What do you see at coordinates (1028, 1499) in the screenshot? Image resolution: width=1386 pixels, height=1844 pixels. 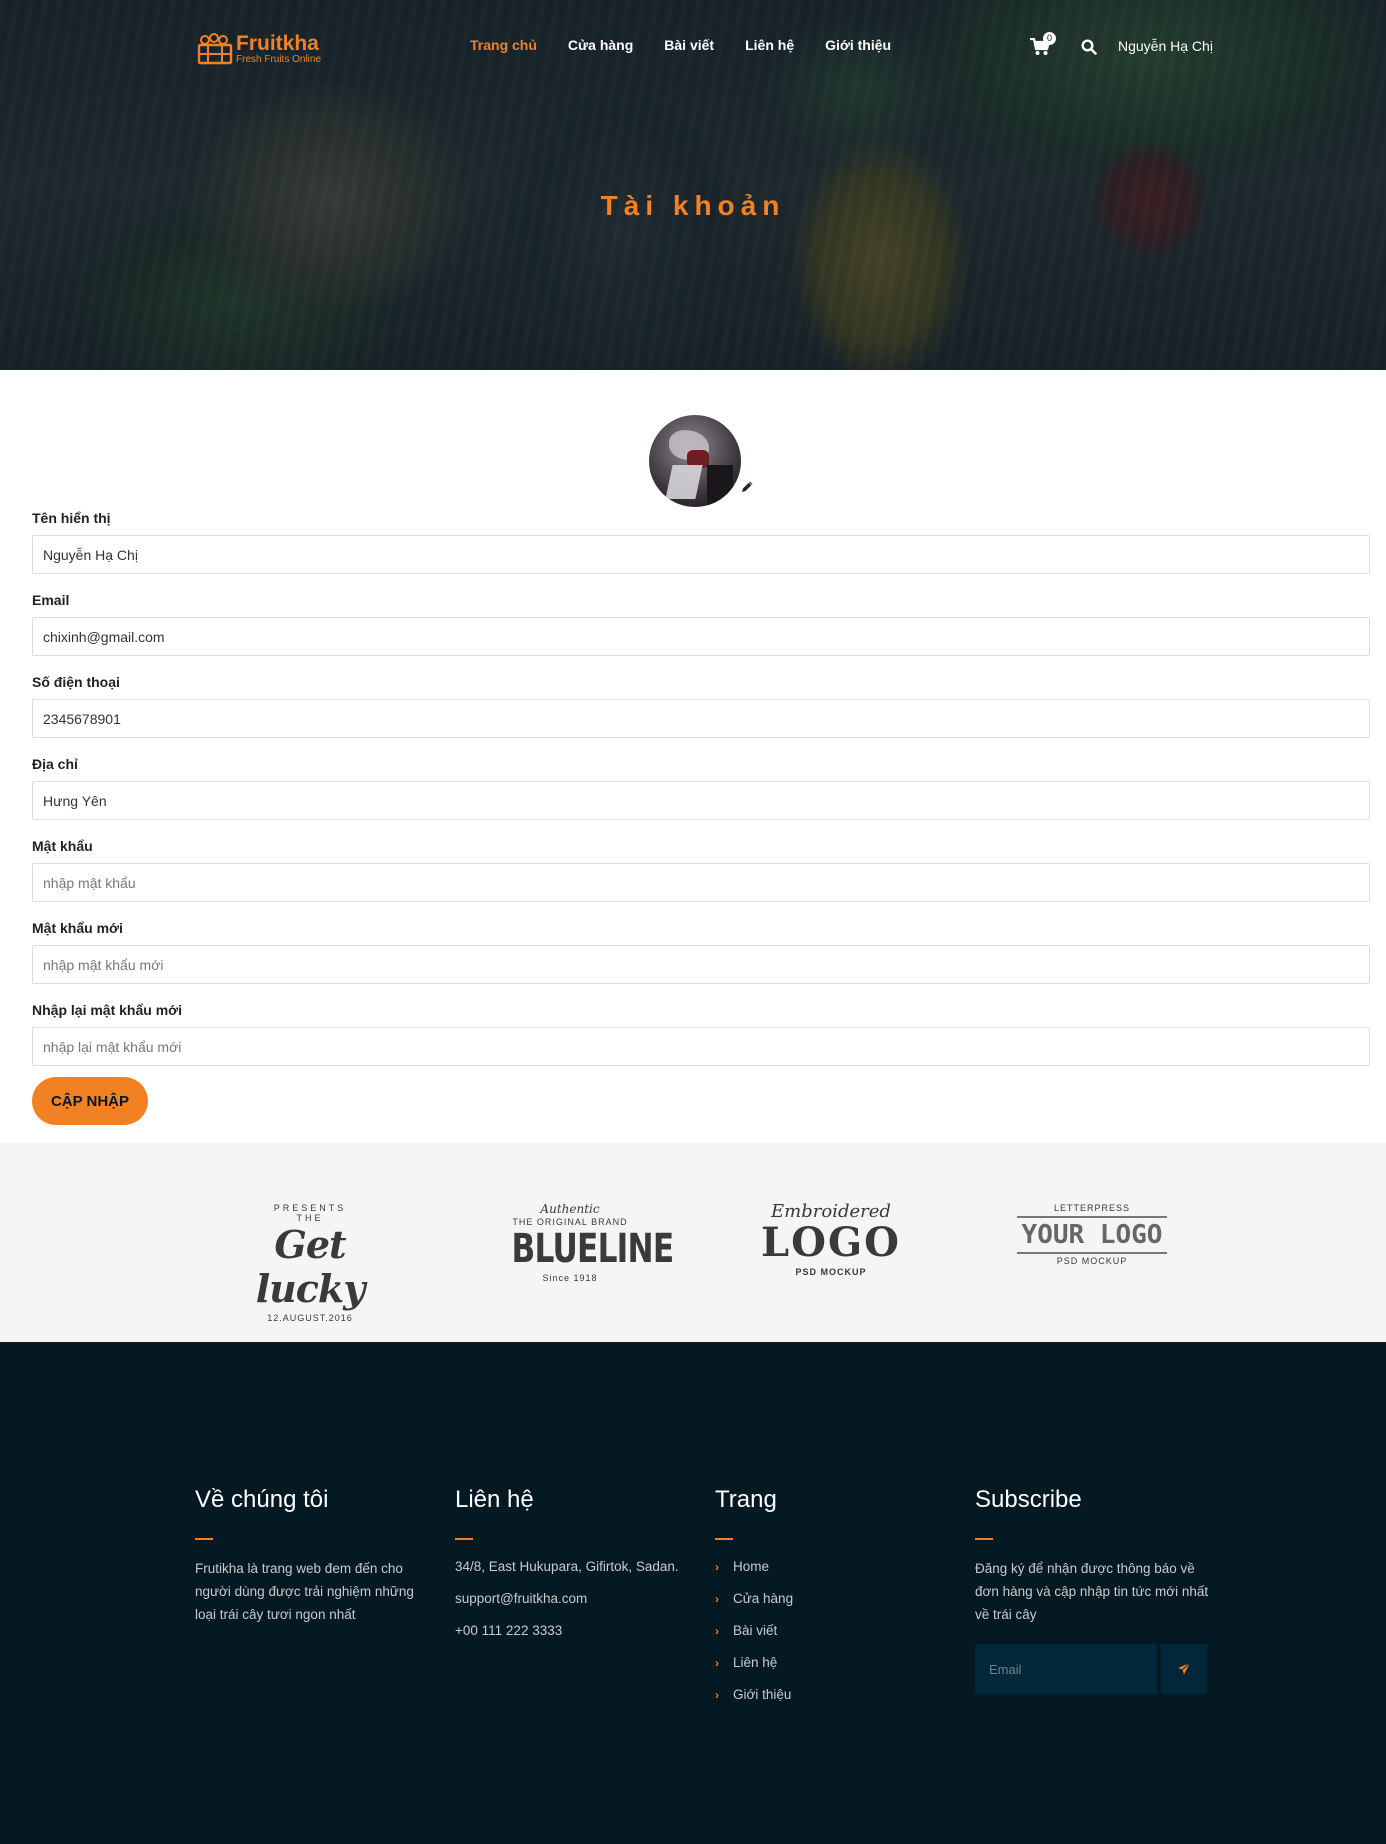 I see `footer-subscribe-title: Subscribe` at bounding box center [1028, 1499].